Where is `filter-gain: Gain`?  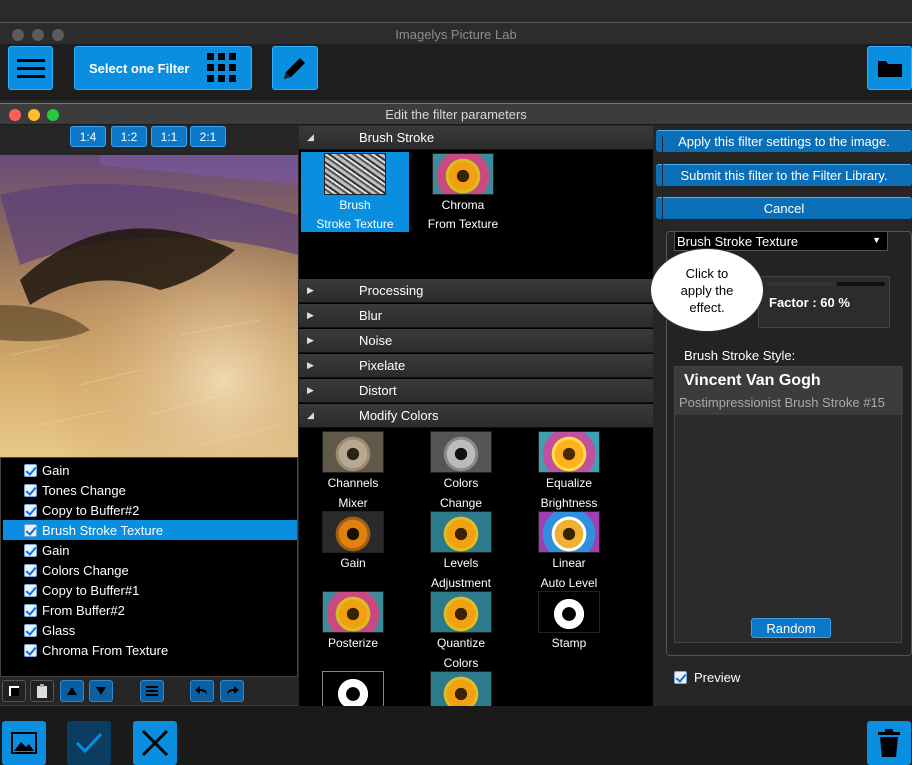 filter-gain: Gain is located at coordinates (353, 541).